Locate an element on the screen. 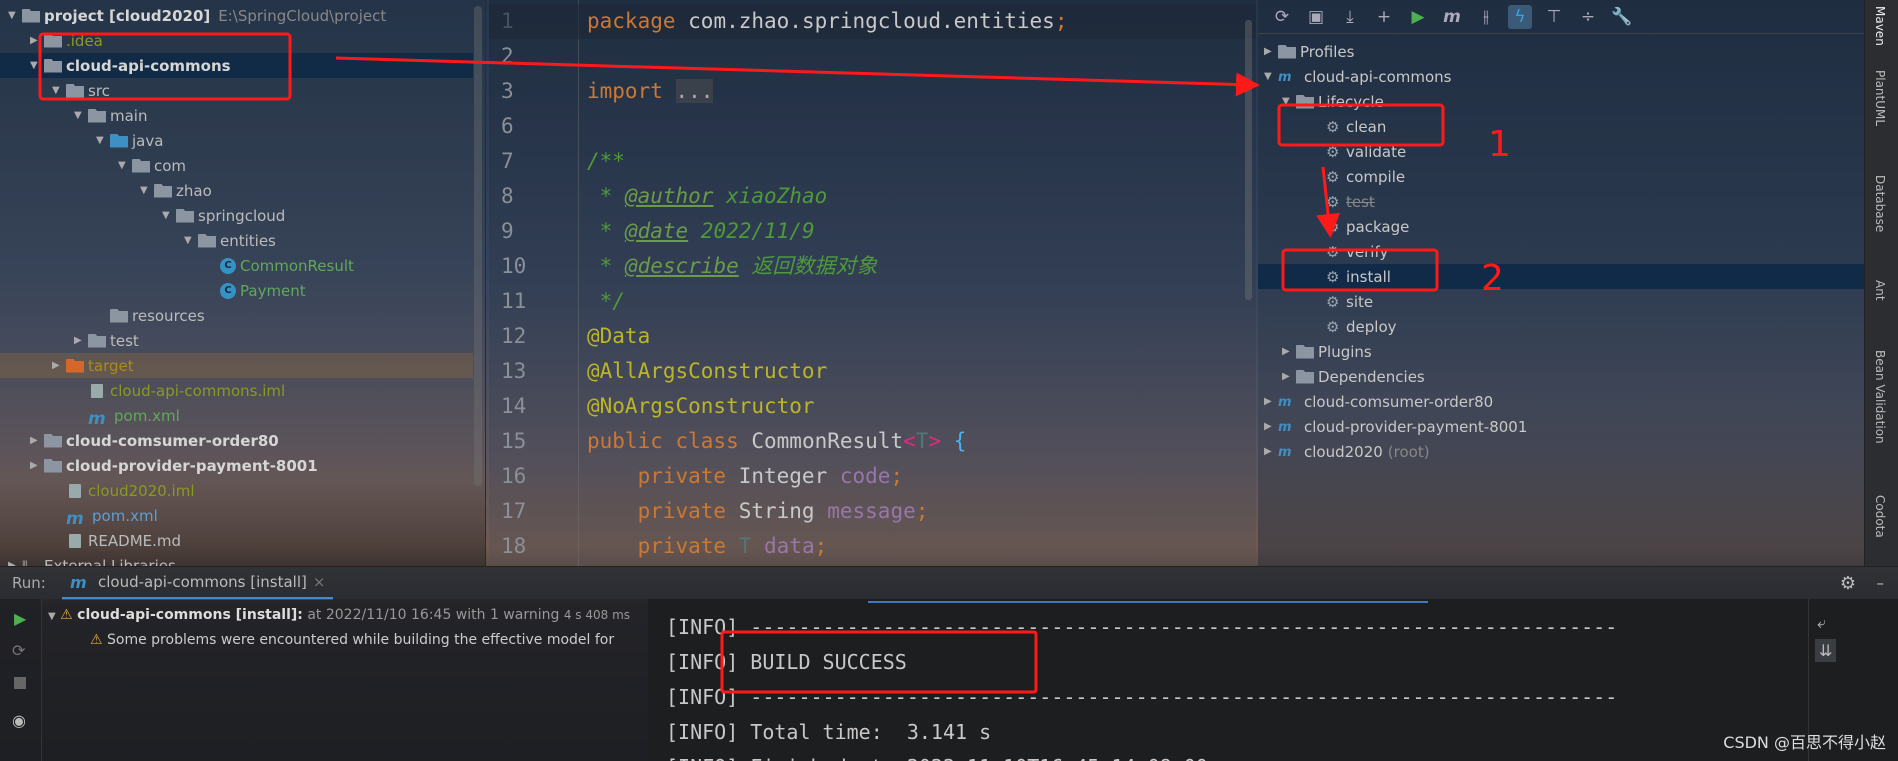  code-line: public class CommonResult<T> { is located at coordinates (776, 441).